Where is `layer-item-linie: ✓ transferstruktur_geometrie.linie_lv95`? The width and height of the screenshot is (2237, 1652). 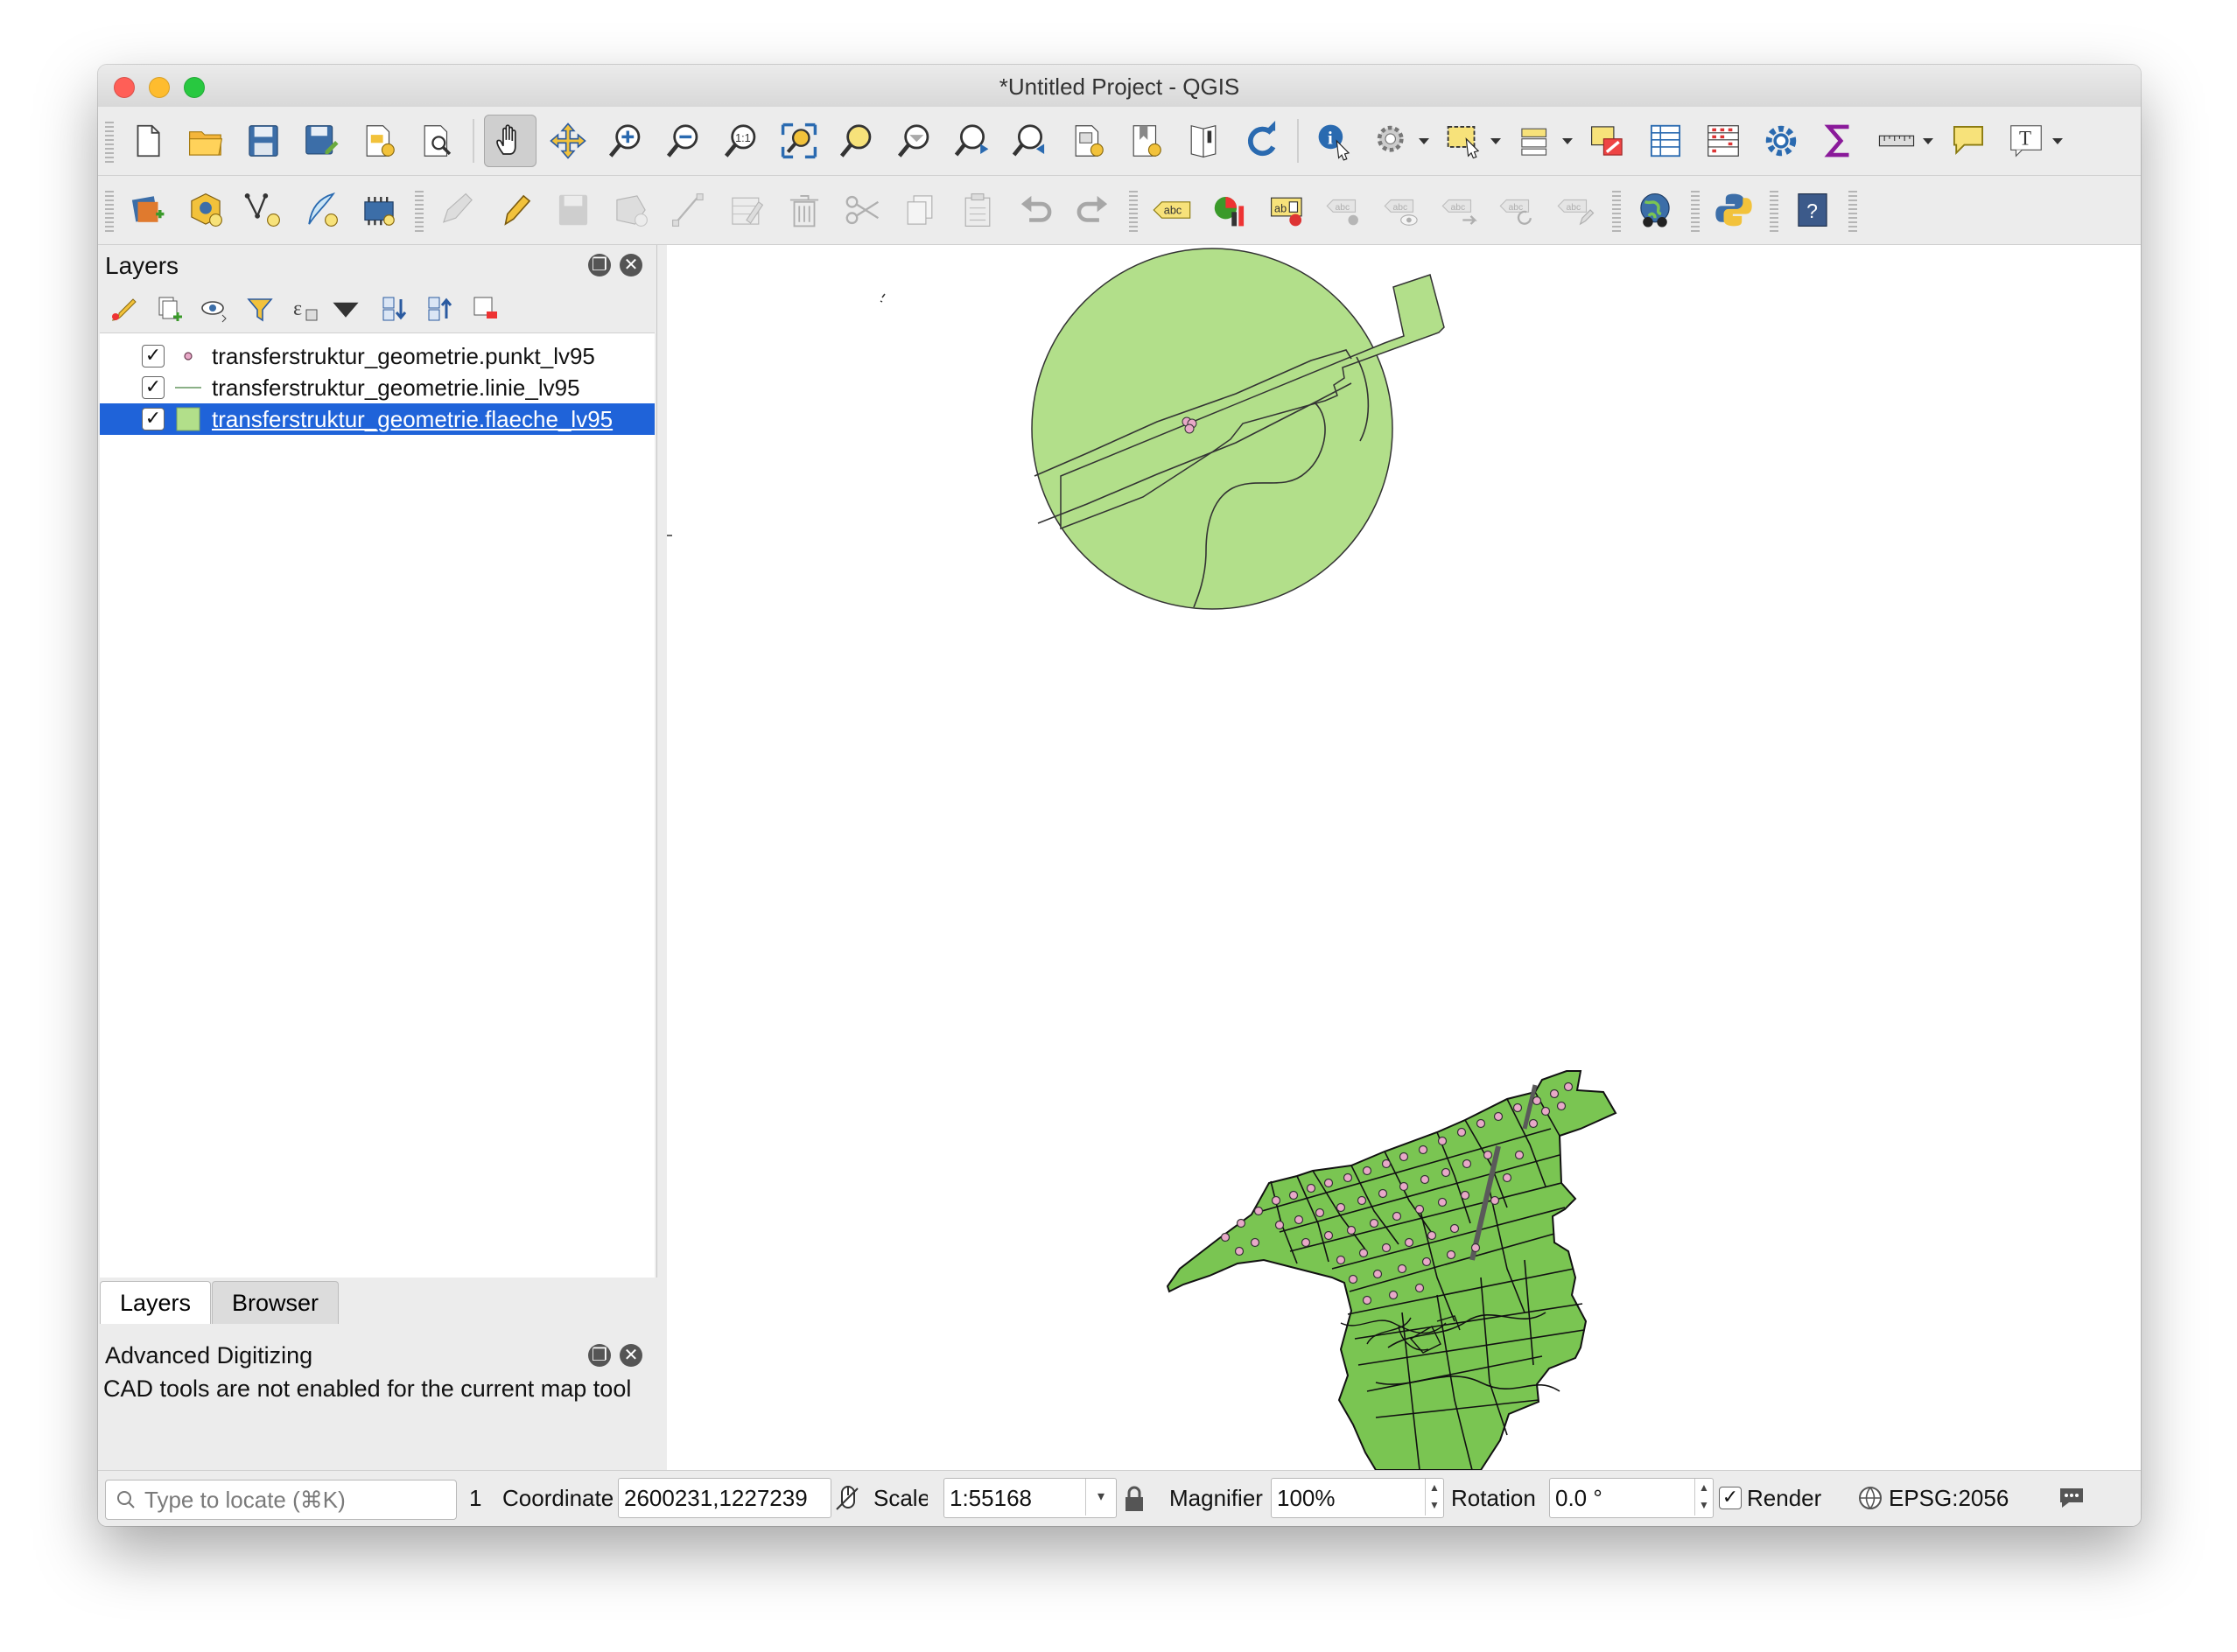
layer-item-linie: ✓ transferstruktur_geometrie.linie_lv95 is located at coordinates (377, 387).